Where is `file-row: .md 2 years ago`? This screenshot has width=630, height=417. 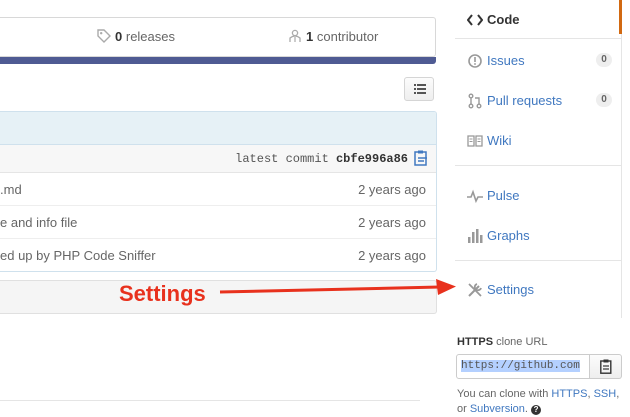 file-row: .md 2 years ago is located at coordinates (218, 189).